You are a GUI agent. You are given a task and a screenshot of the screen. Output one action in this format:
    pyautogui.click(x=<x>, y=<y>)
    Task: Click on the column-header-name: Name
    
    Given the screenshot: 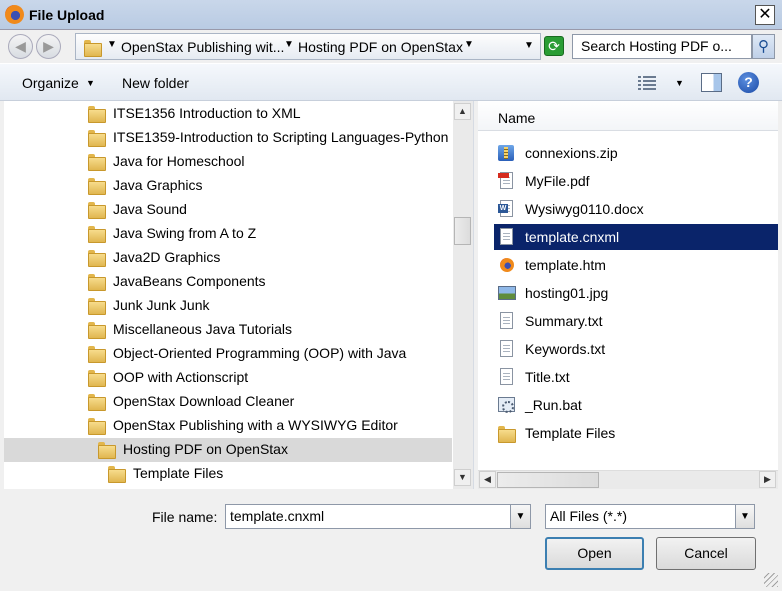 What is the action you would take?
    pyautogui.click(x=628, y=116)
    